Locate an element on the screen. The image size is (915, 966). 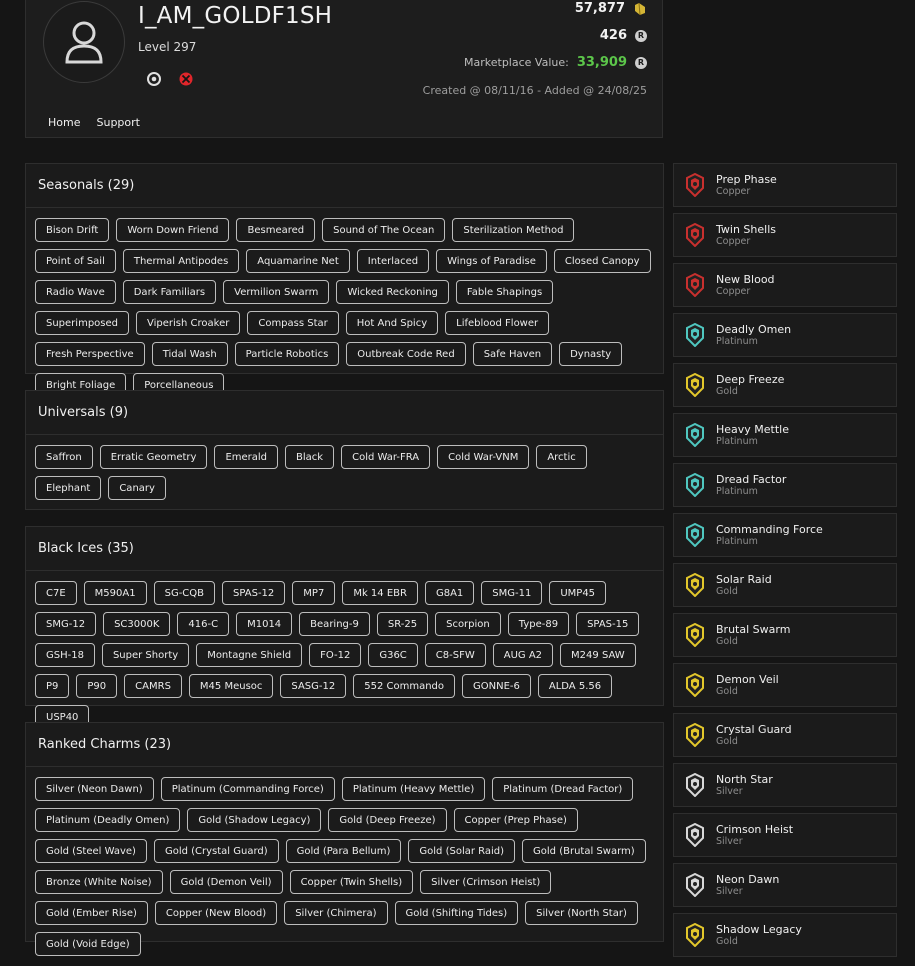
chip-arctic: Arctic is located at coordinates (561, 457).